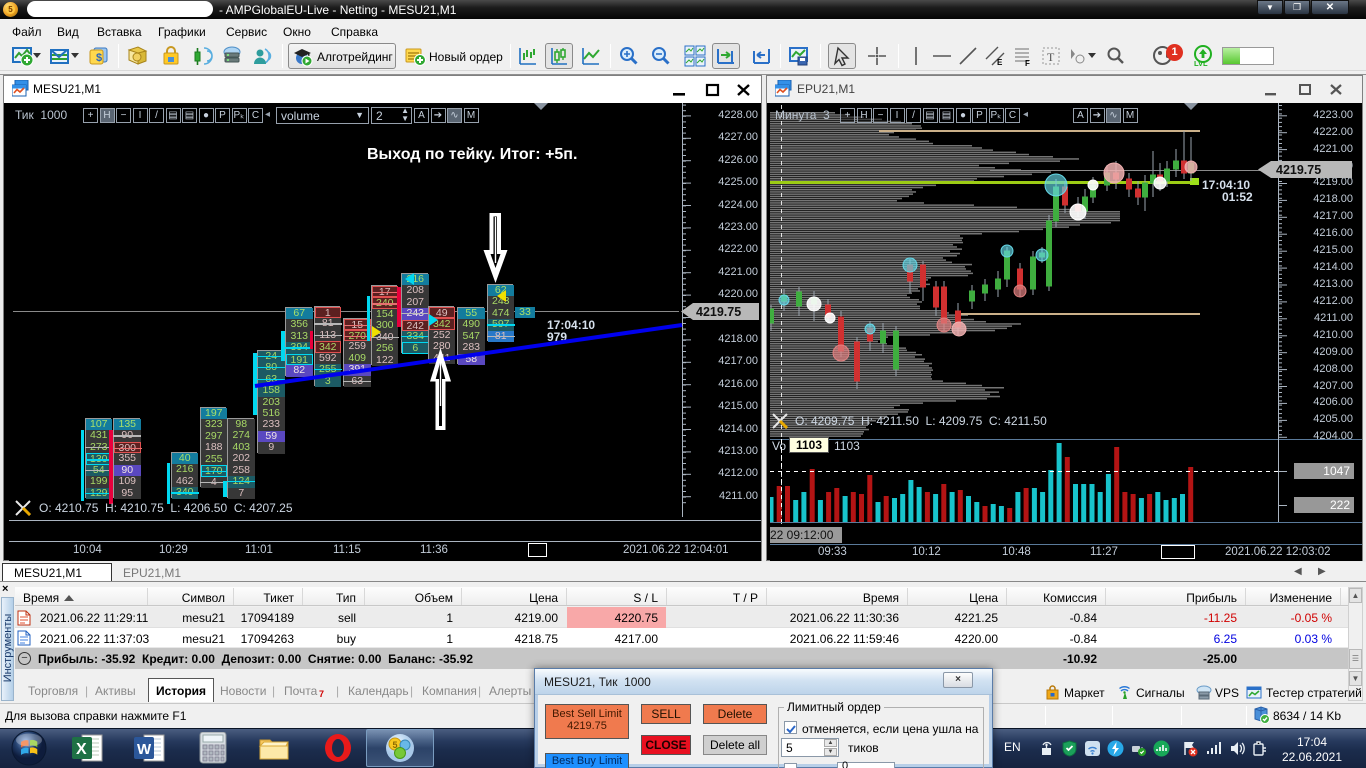 This screenshot has height=768, width=1366. What do you see at coordinates (1027, 63) in the screenshot?
I see `svg-text: F` at bounding box center [1027, 63].